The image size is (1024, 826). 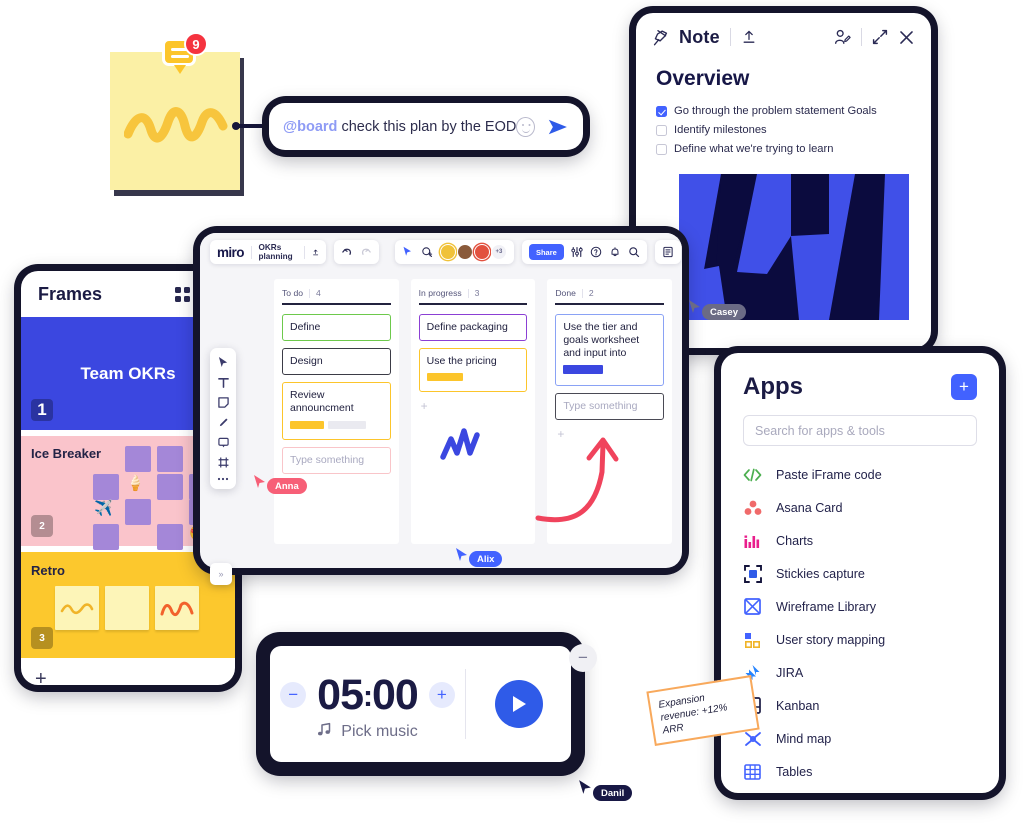 What do you see at coordinates (249, 126) in the screenshot?
I see `connector-line` at bounding box center [249, 126].